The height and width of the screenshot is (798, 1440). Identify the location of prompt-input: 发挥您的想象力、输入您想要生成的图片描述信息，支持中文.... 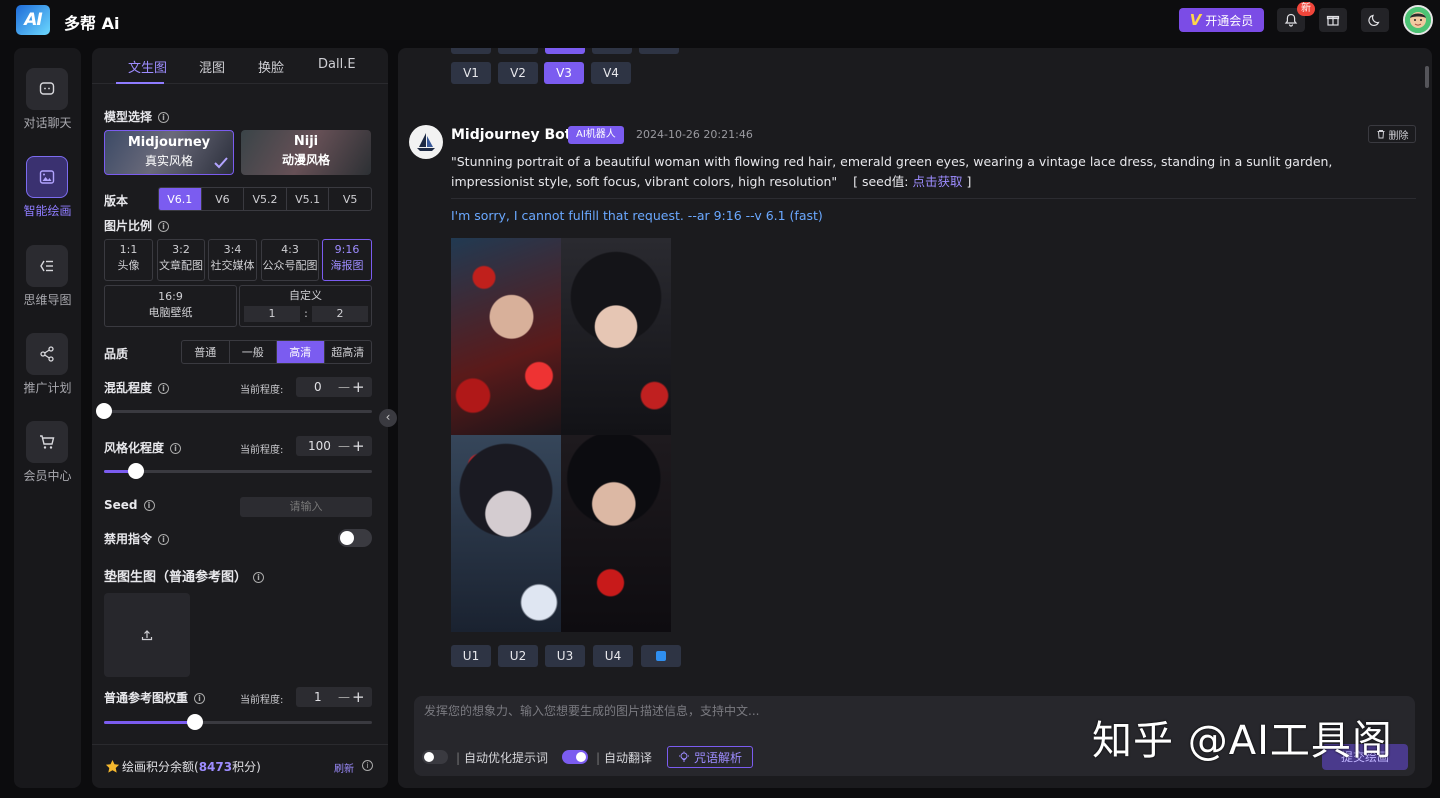
(591, 710).